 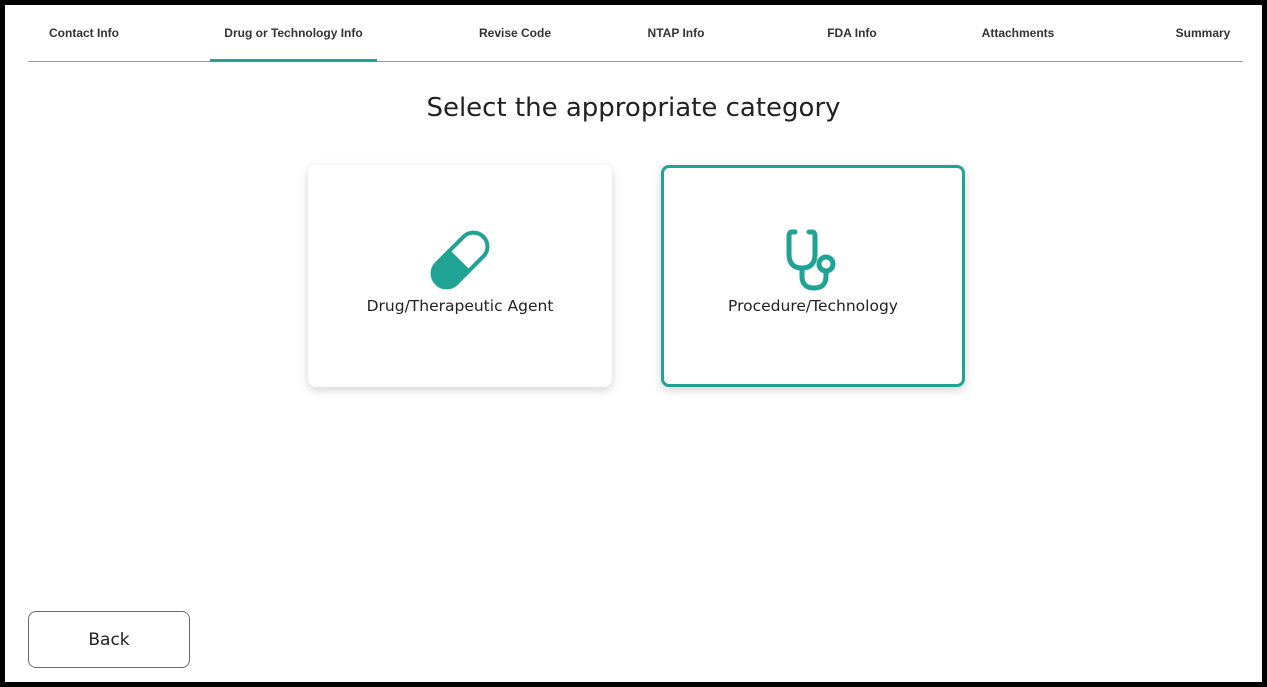 I want to click on page-title: Select the appropriate category, so click(x=633, y=108).